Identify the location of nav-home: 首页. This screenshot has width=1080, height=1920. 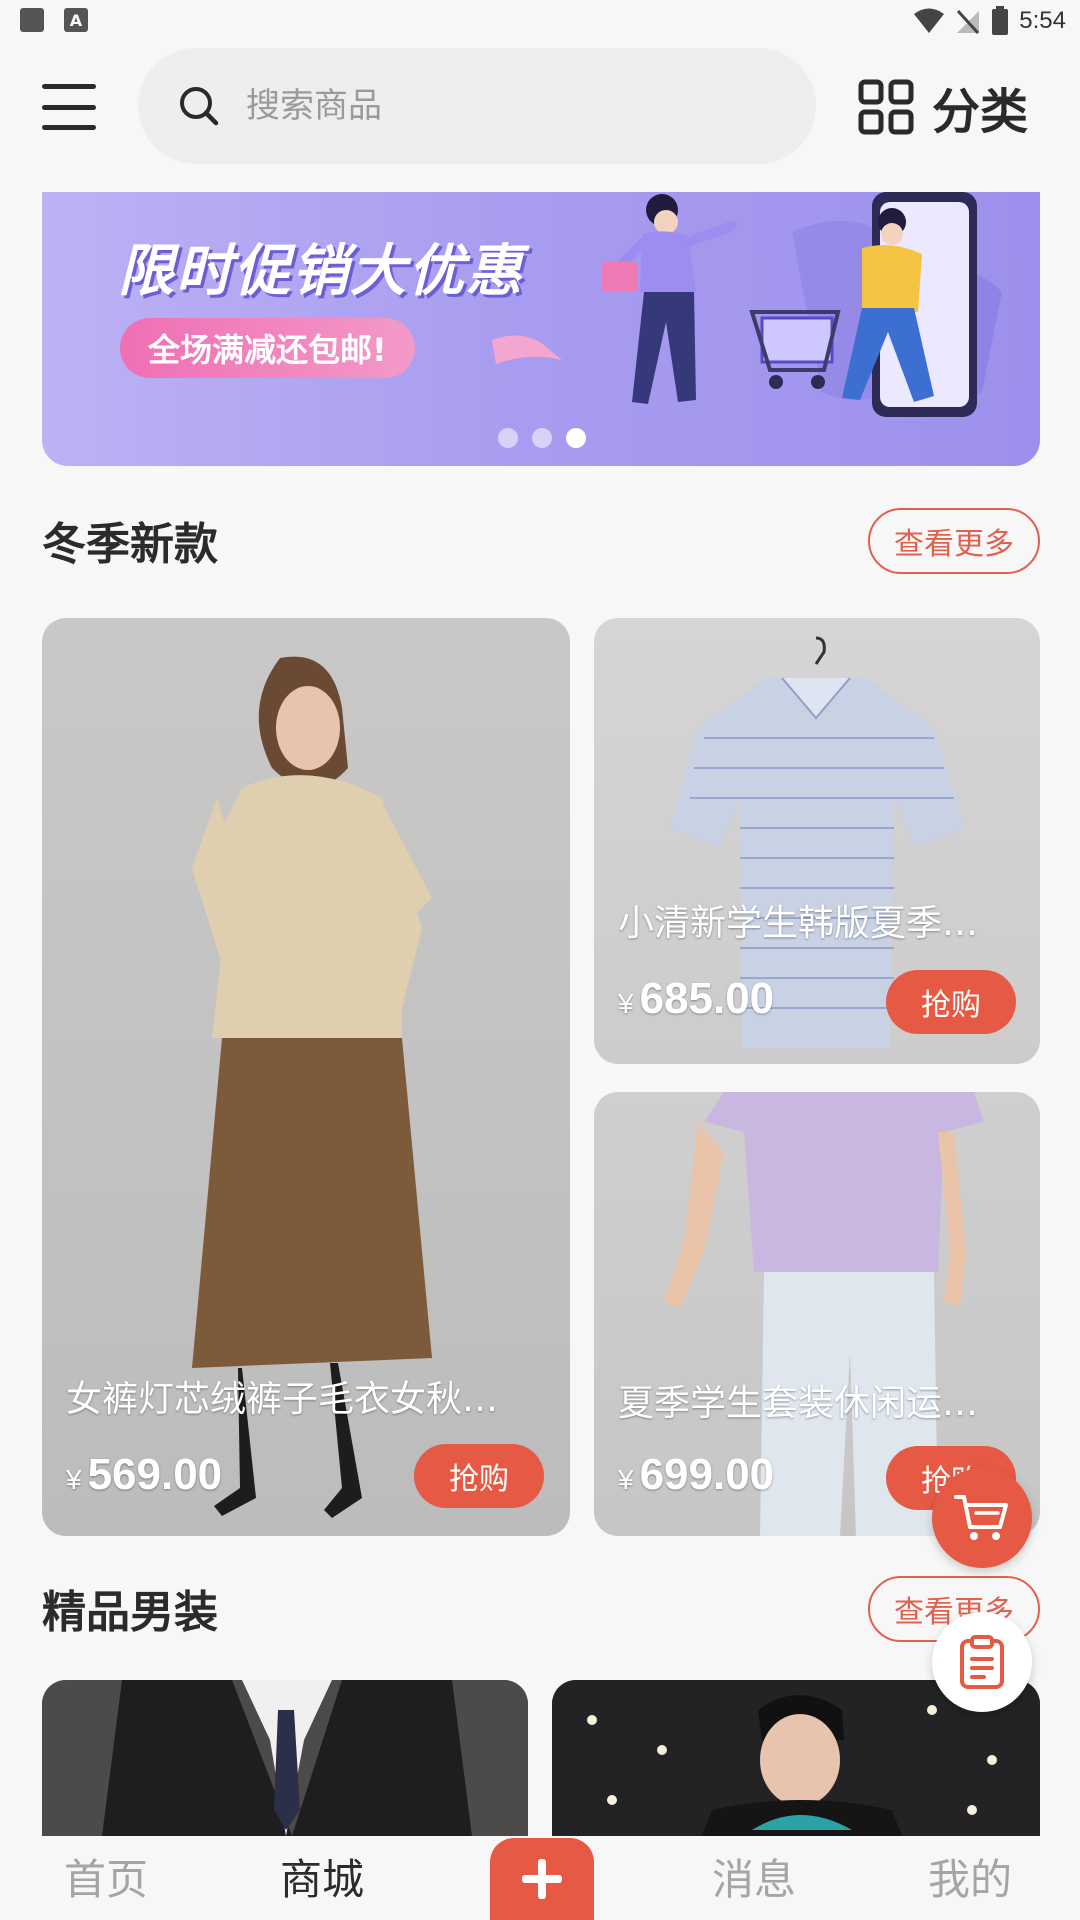
(106, 1876).